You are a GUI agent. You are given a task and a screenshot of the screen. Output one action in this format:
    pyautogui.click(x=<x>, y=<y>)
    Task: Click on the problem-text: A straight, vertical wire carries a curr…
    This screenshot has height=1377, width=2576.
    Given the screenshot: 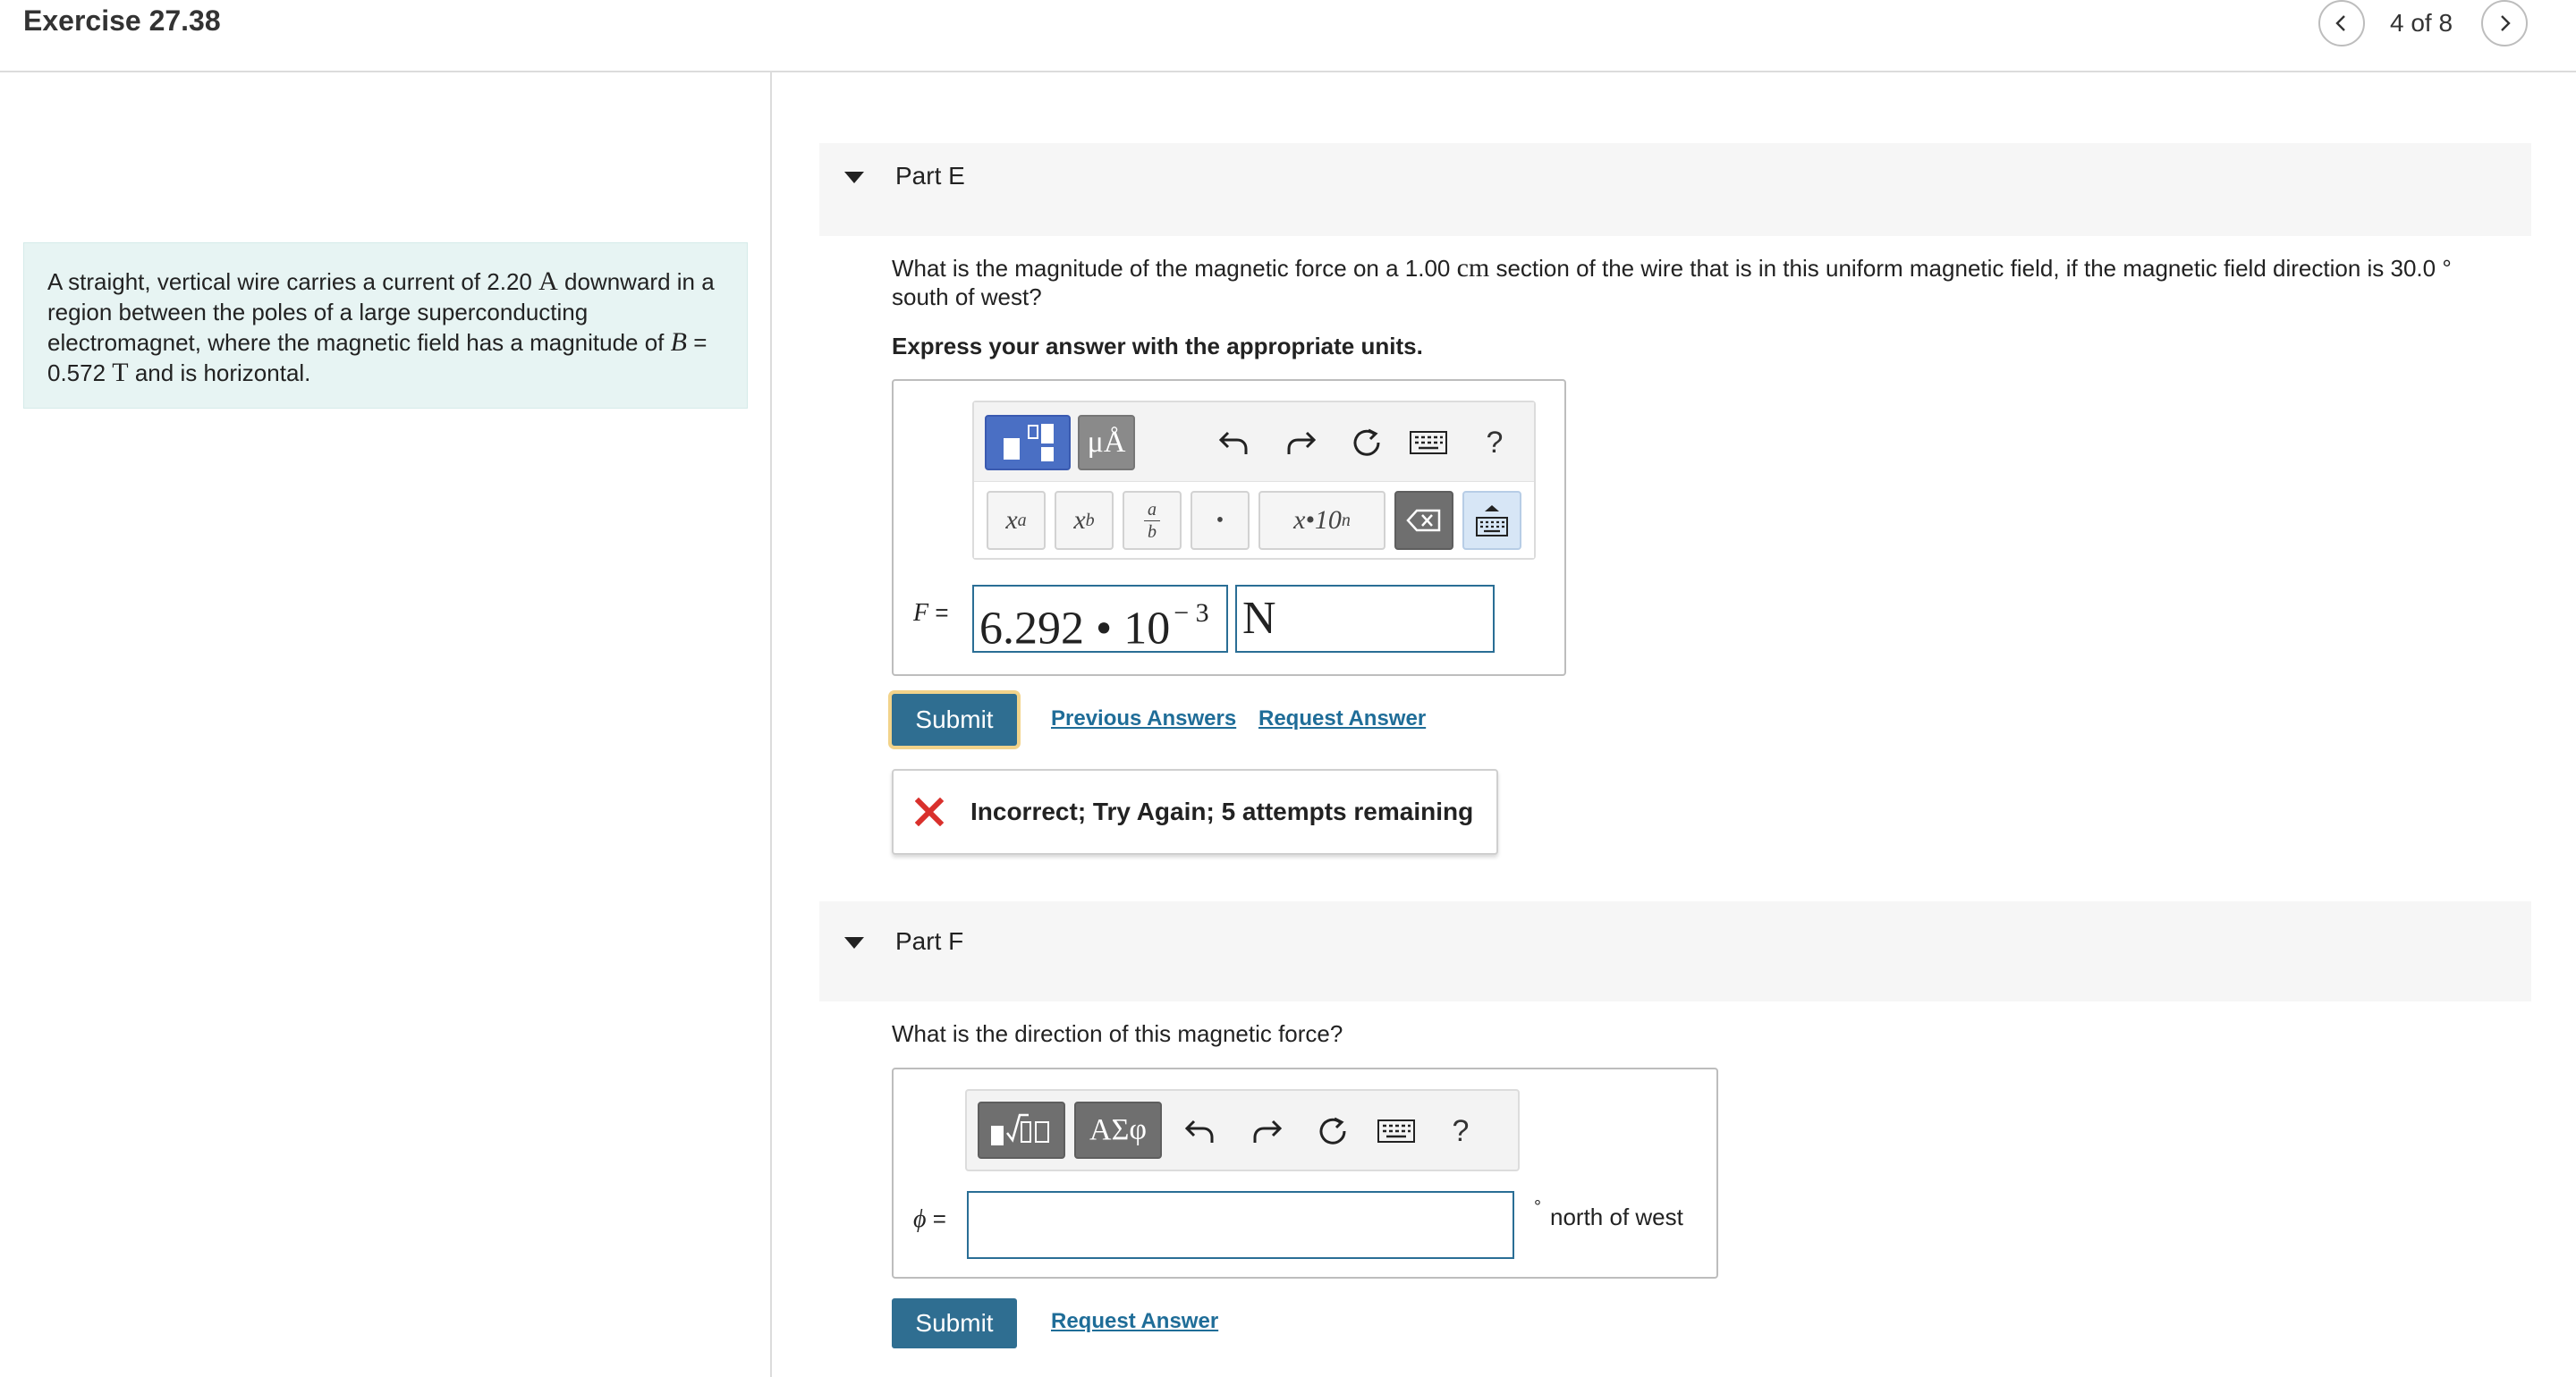 What is the action you would take?
    pyautogui.click(x=293, y=281)
    